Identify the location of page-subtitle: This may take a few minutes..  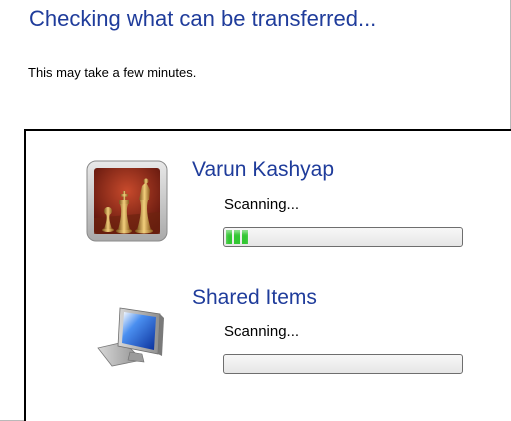
(112, 72).